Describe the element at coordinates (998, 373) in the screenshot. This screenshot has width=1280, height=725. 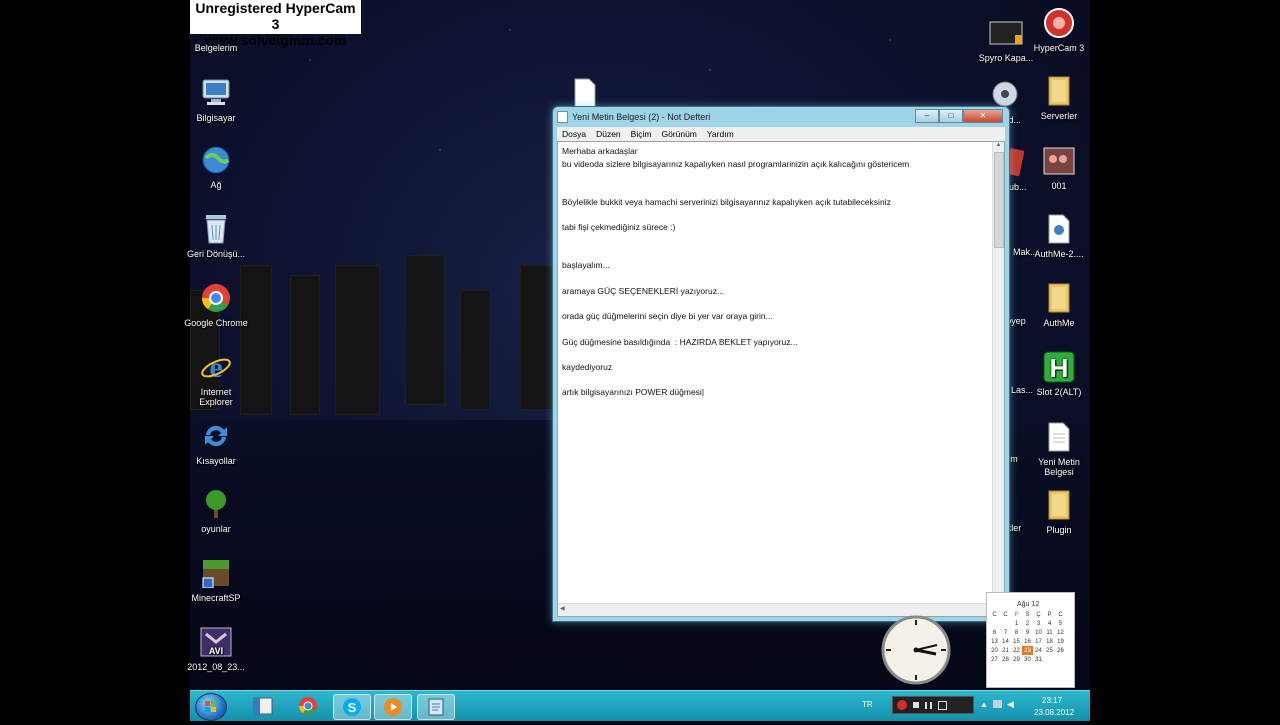
I see `vertical-scrollbar: ▲ ▼` at that location.